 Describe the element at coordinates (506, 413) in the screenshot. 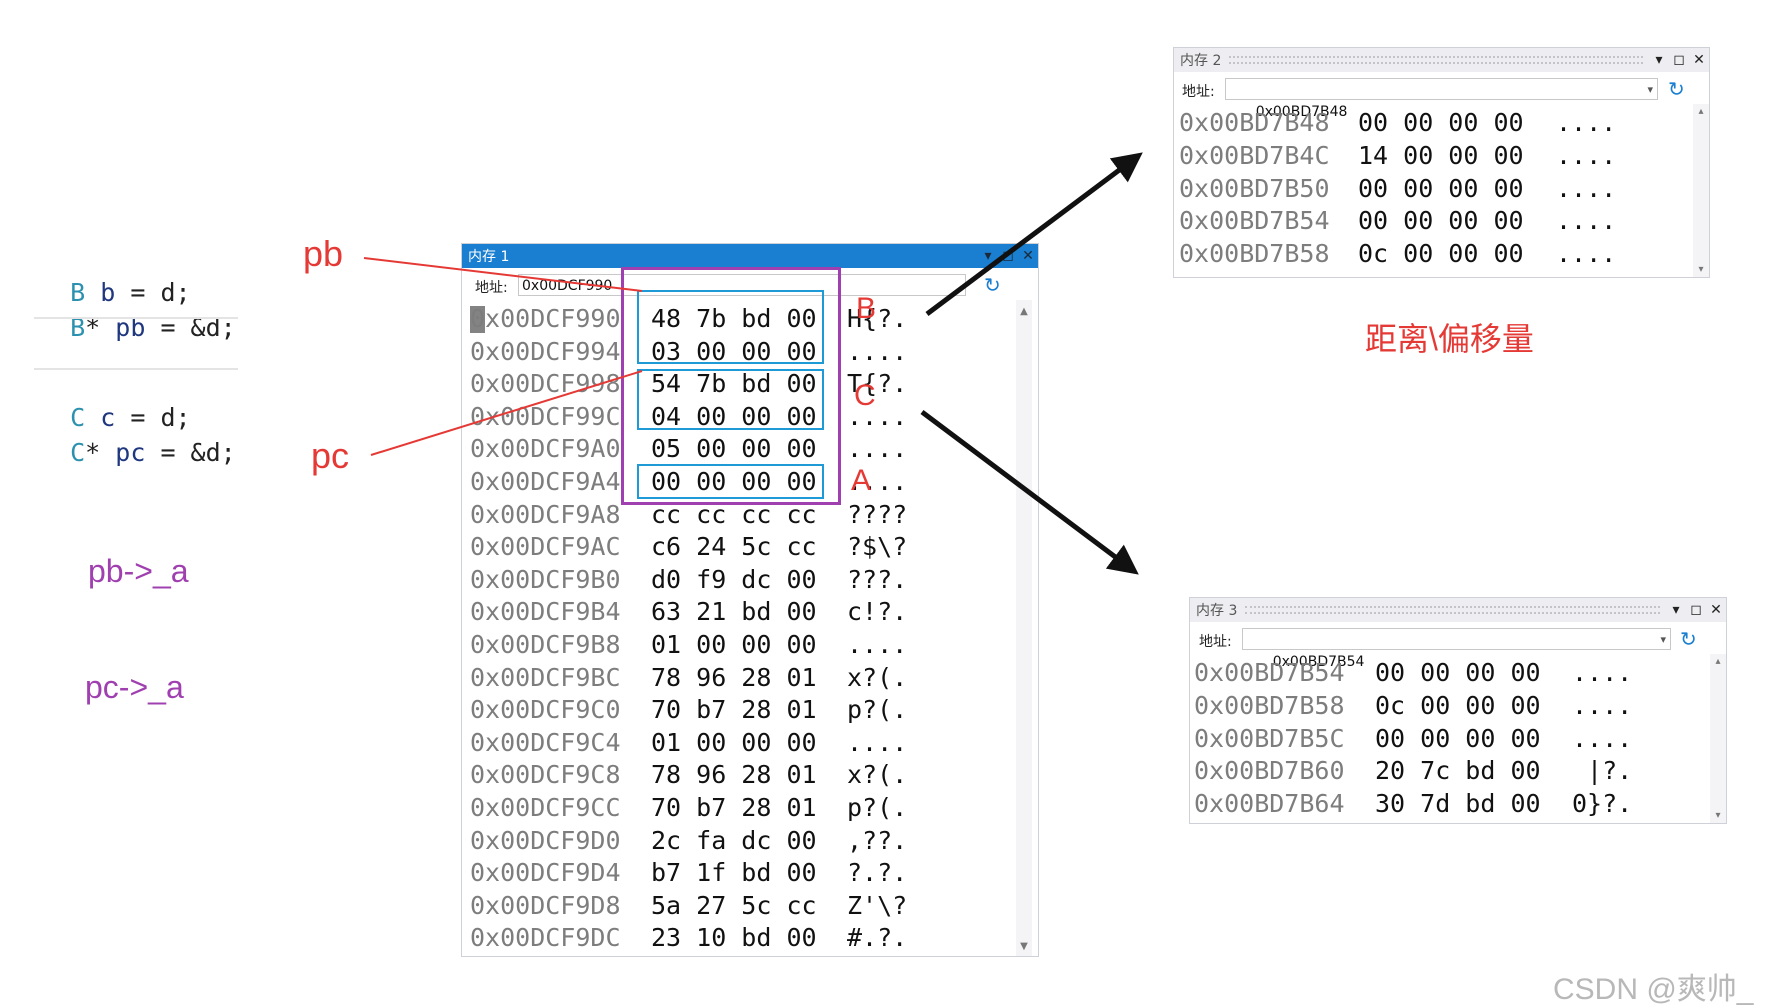

I see `pc-pointer-line` at that location.